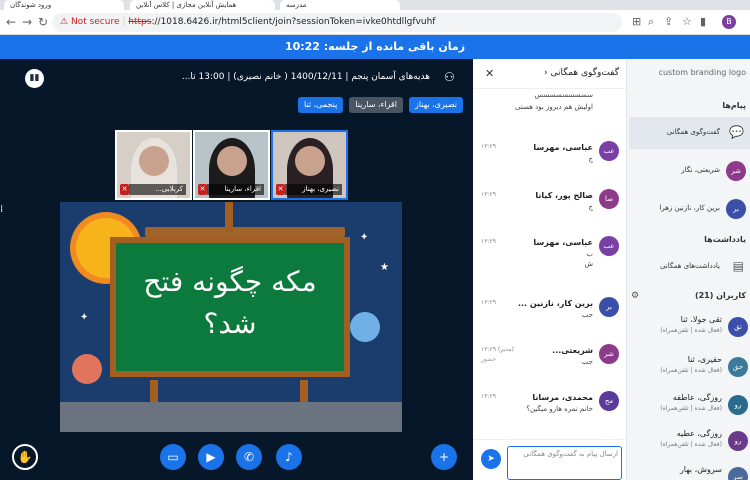 This screenshot has height=480, width=750. I want to click on url-scheme: https, so click(140, 22).